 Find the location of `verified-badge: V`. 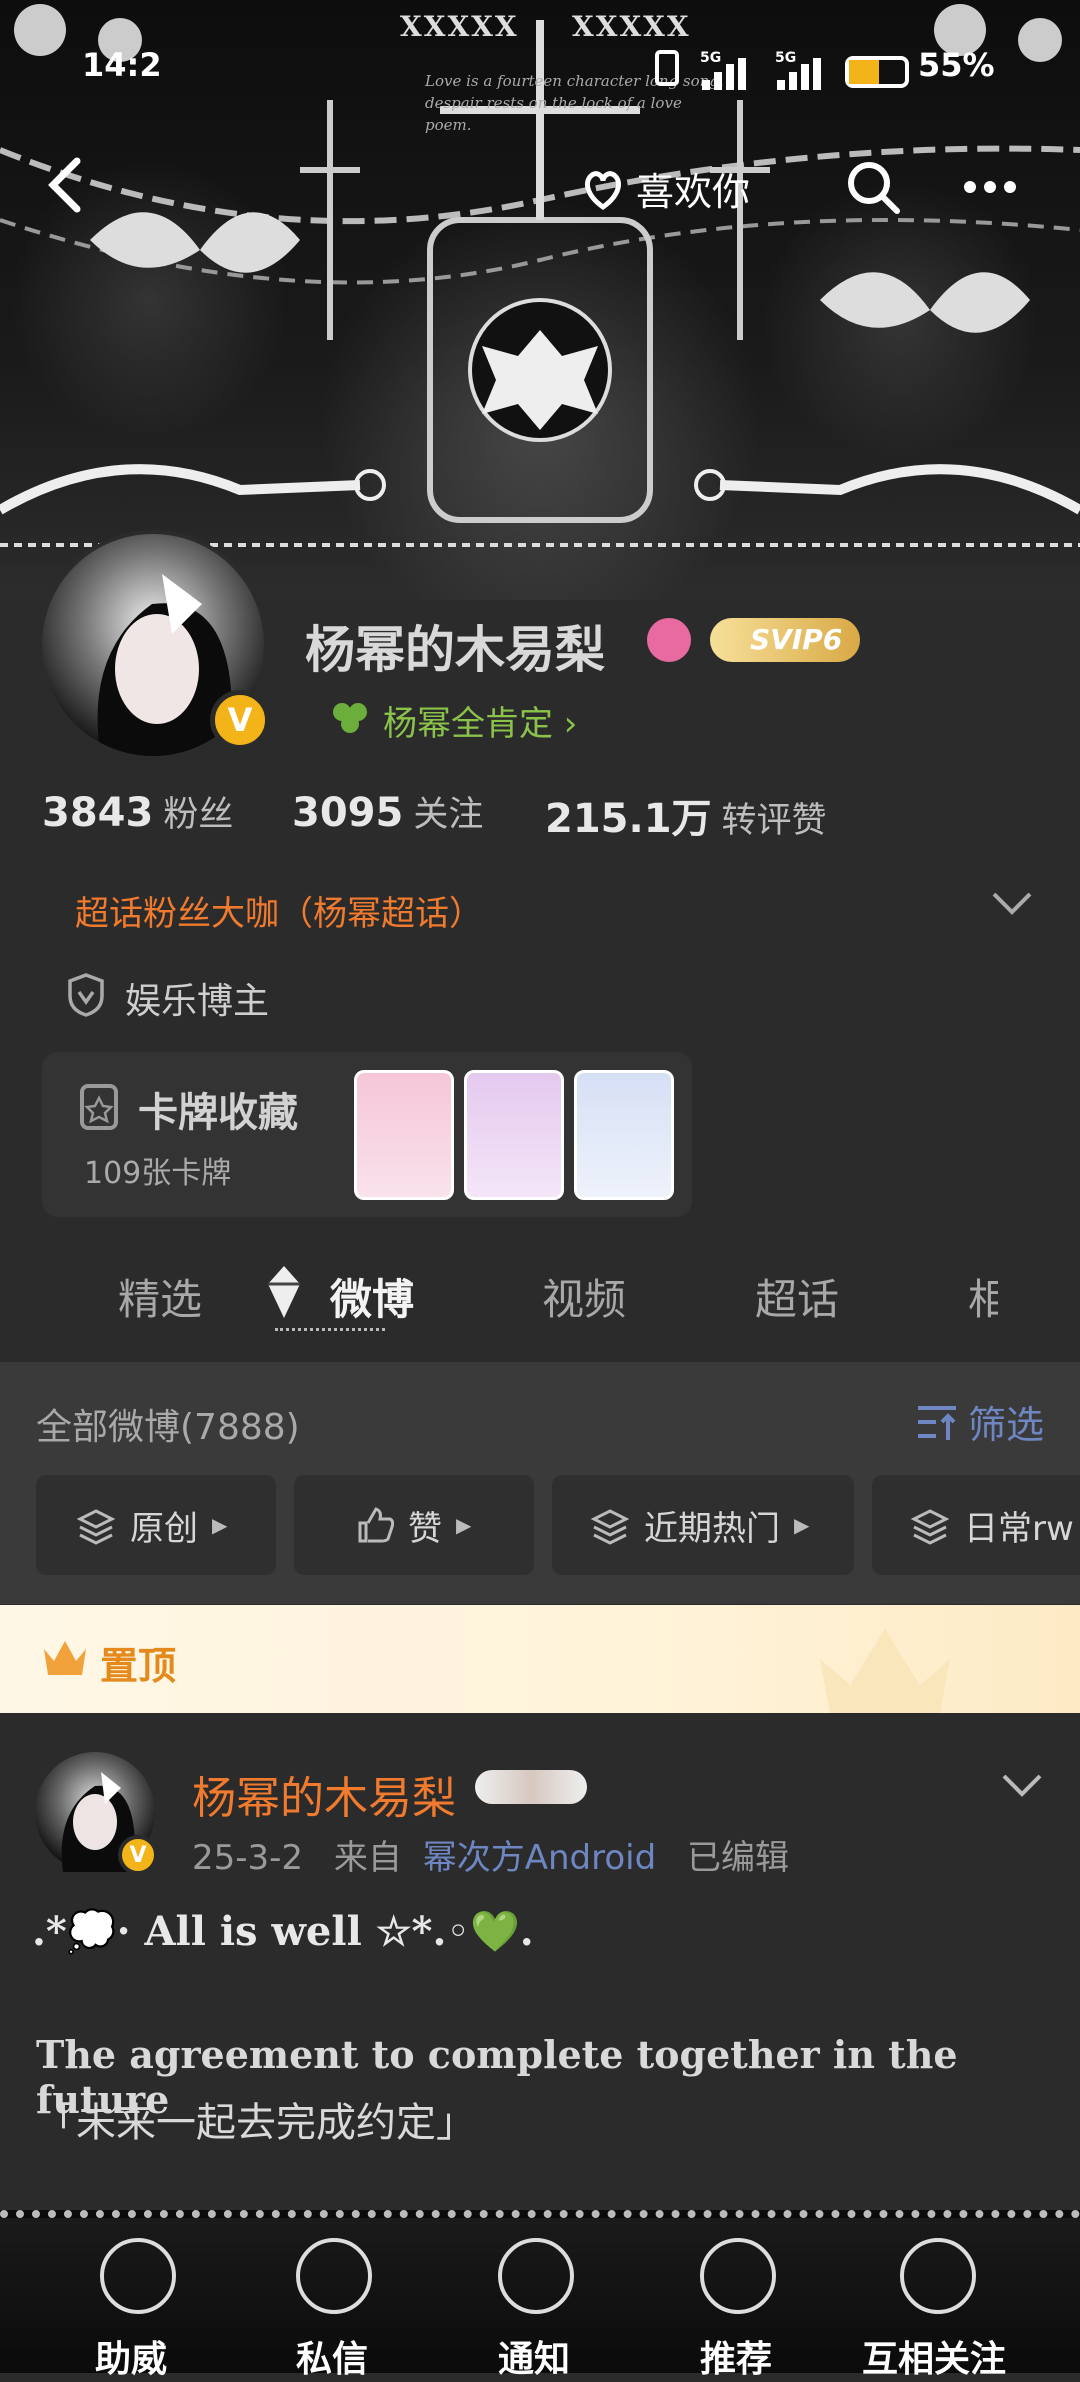

verified-badge: V is located at coordinates (240, 720).